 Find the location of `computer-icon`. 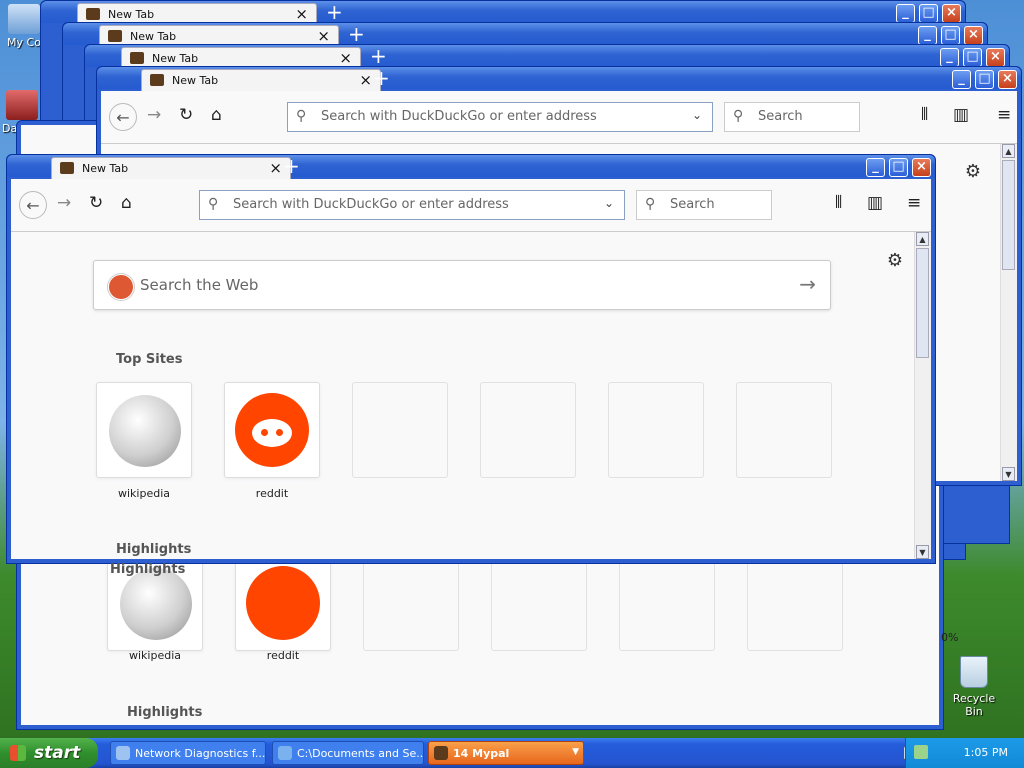

computer-icon is located at coordinates (24, 19).